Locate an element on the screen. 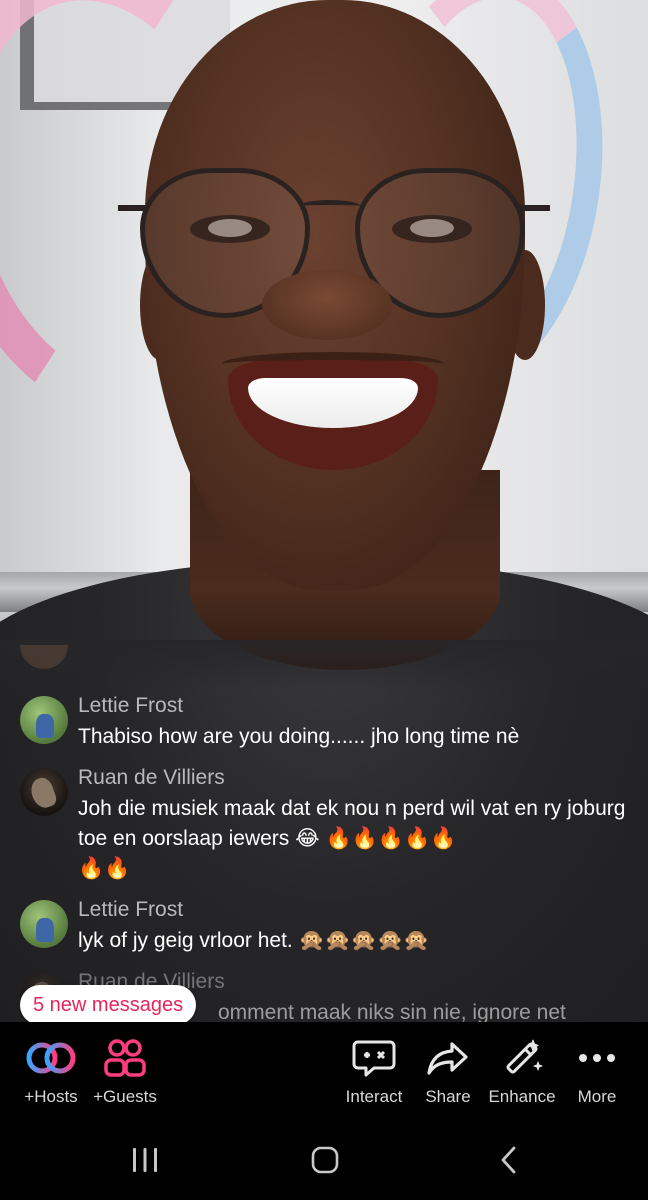 The image size is (648, 1200). more-dots-icon is located at coordinates (597, 1058).